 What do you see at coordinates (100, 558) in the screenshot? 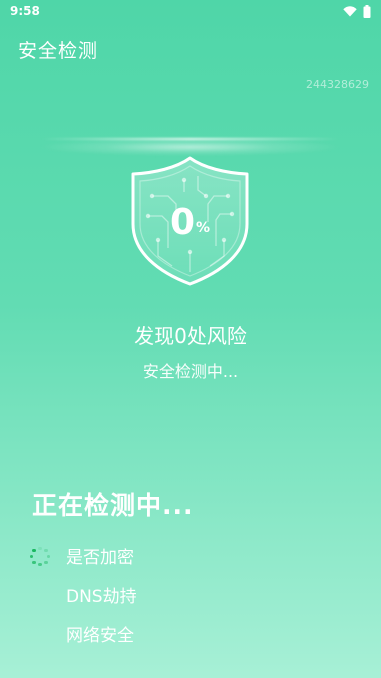
I see `check-item-label: 是否加密` at bounding box center [100, 558].